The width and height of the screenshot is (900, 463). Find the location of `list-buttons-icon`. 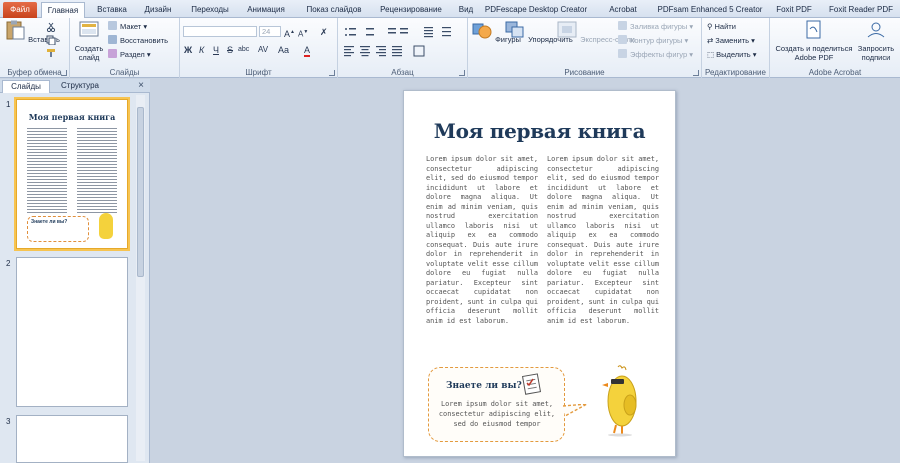

list-buttons-icon is located at coordinates (405, 32).